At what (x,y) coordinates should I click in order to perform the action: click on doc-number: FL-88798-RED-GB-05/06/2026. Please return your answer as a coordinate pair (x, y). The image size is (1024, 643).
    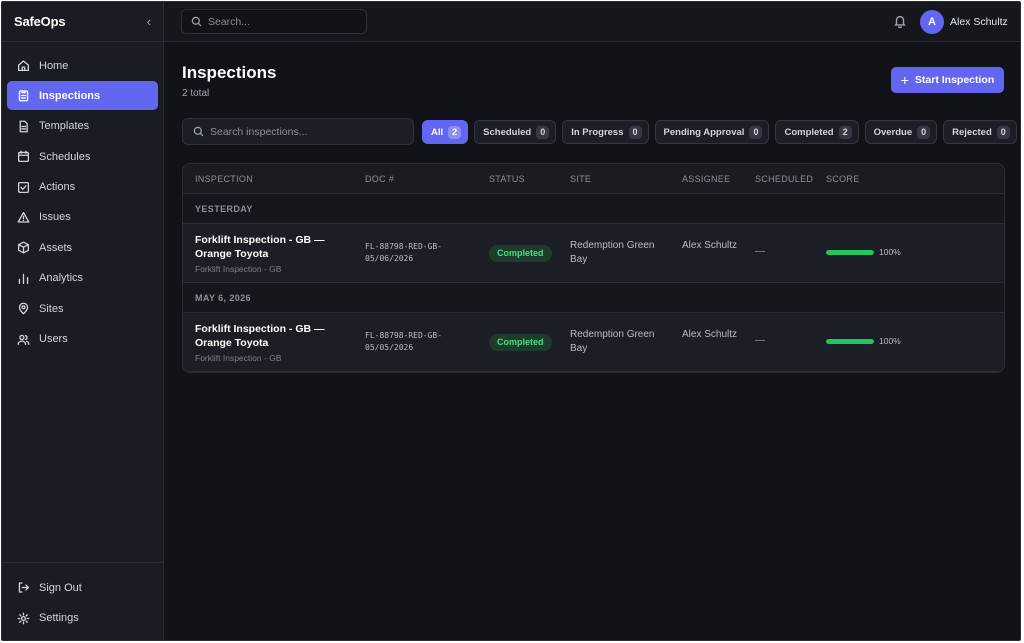
    Looking at the image, I should click on (404, 252).